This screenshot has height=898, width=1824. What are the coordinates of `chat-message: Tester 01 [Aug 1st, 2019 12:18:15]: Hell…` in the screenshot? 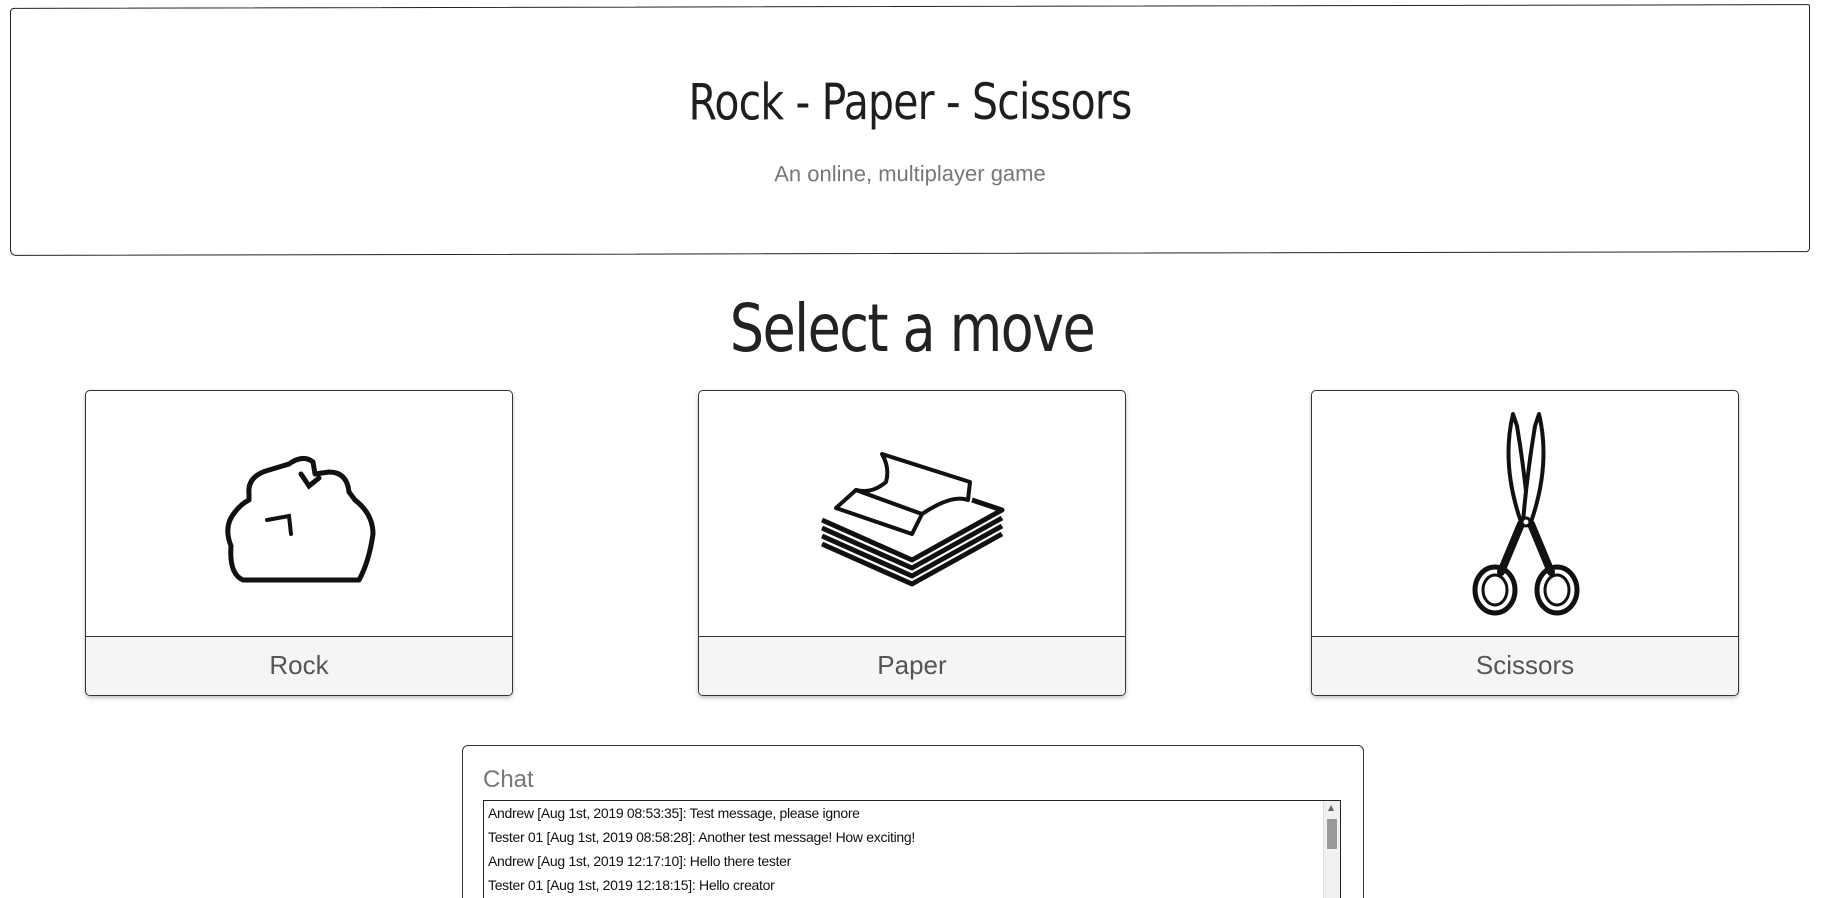 It's located at (631, 885).